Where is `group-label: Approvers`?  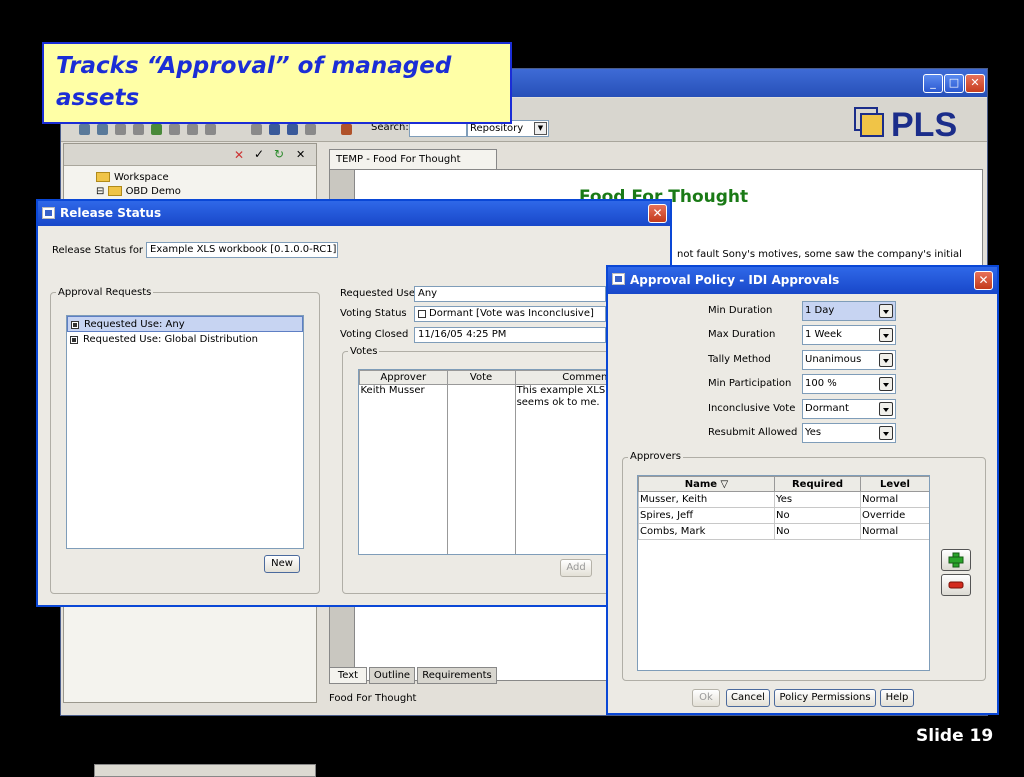
group-label: Approvers is located at coordinates (655, 456).